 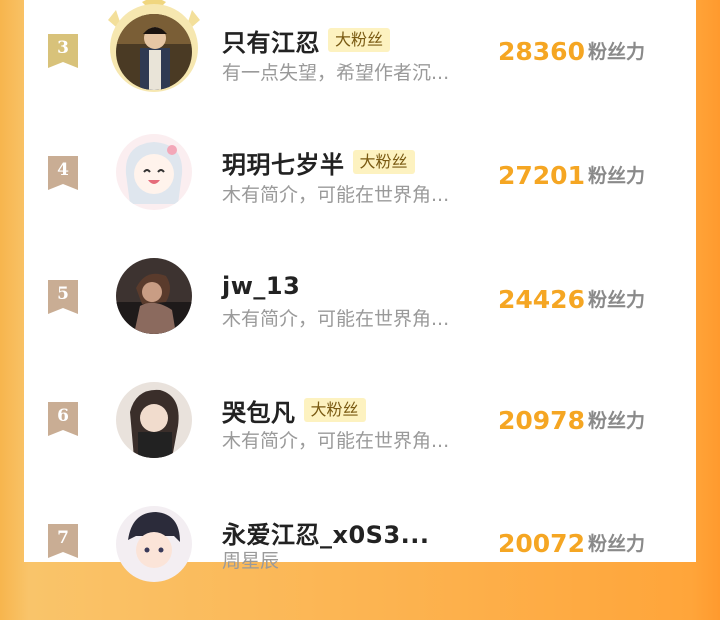 I want to click on fan-power-score: 27201, so click(x=541, y=175).